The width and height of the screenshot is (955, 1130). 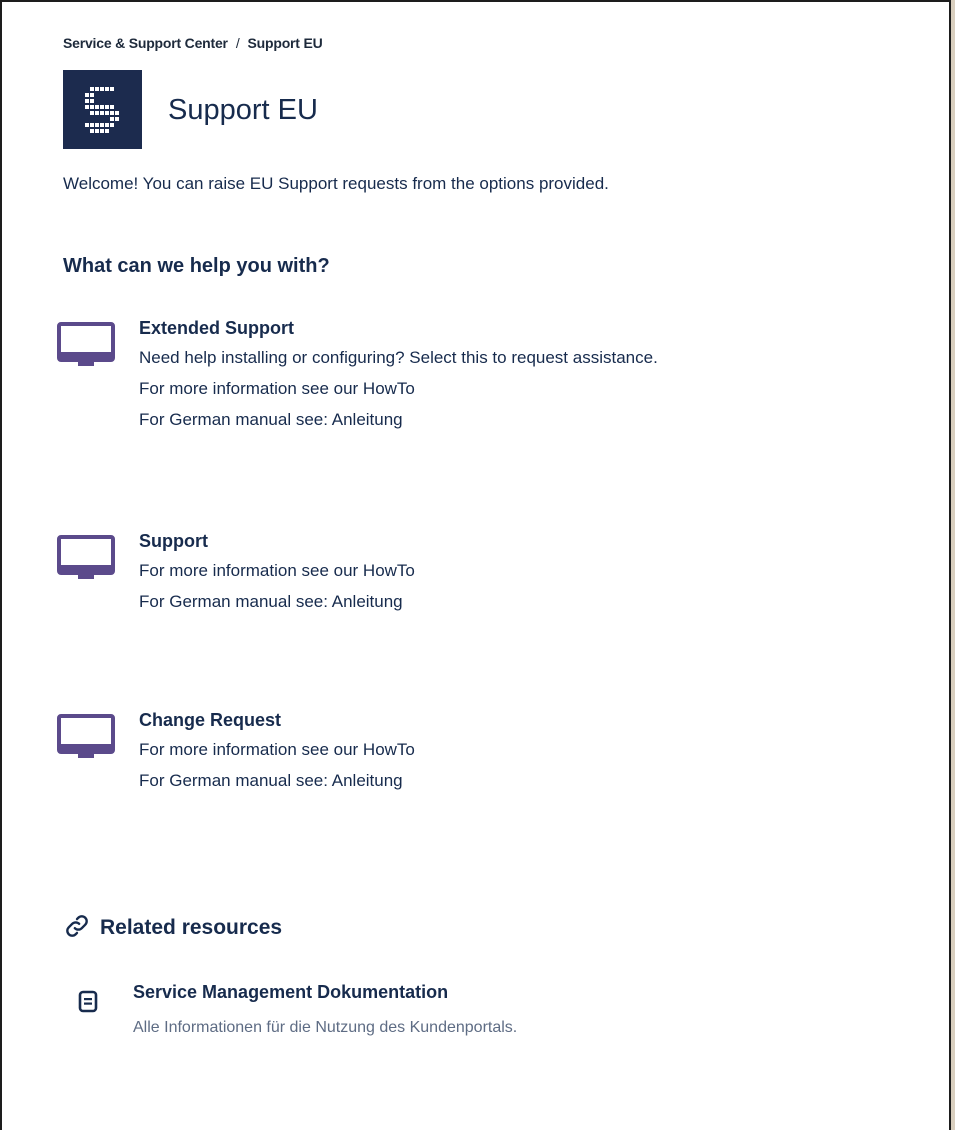 I want to click on request-type-title: Change Request, so click(x=210, y=720).